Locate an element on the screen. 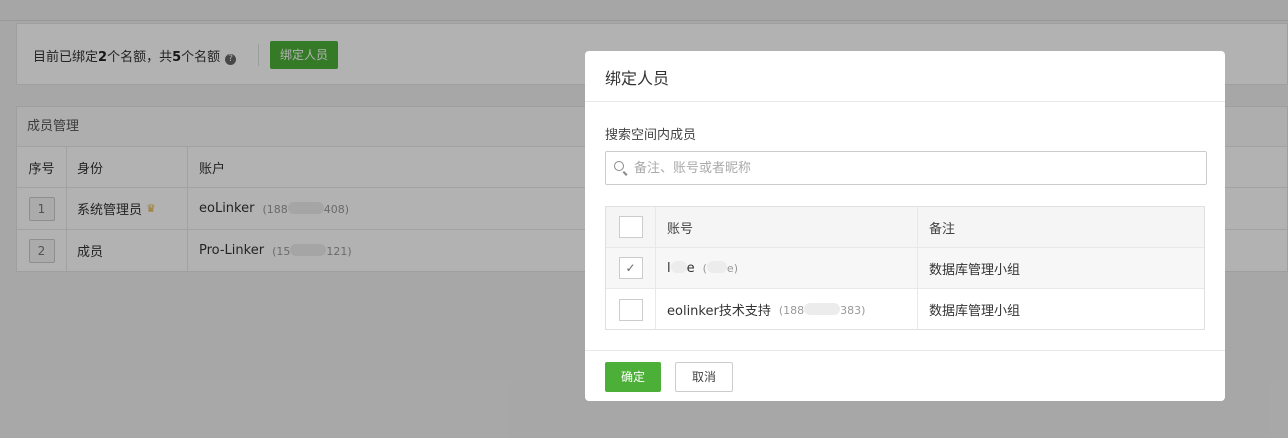 The width and height of the screenshot is (1288, 438). account-name: le is located at coordinates (681, 268).